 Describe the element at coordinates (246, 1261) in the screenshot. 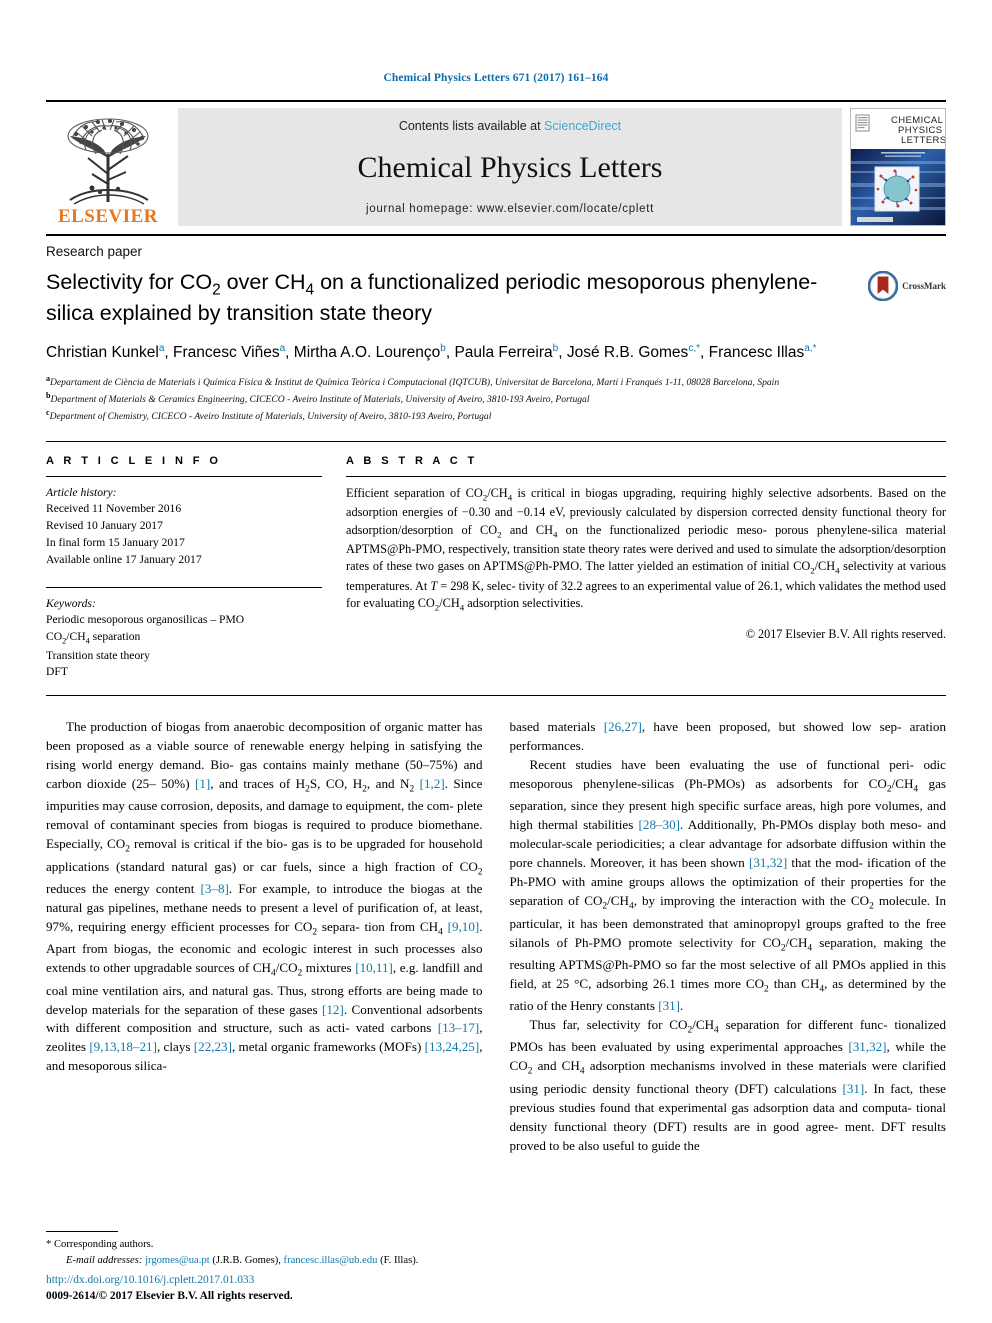

I see `email-owner-gomes: (J.R.B. Gomes),` at that location.